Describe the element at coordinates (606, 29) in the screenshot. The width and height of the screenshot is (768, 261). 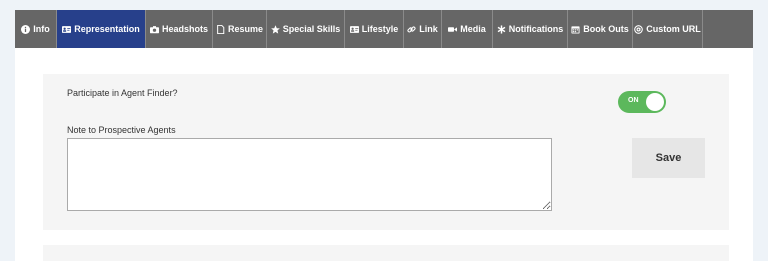
I see `tab-label: Book Outs` at that location.